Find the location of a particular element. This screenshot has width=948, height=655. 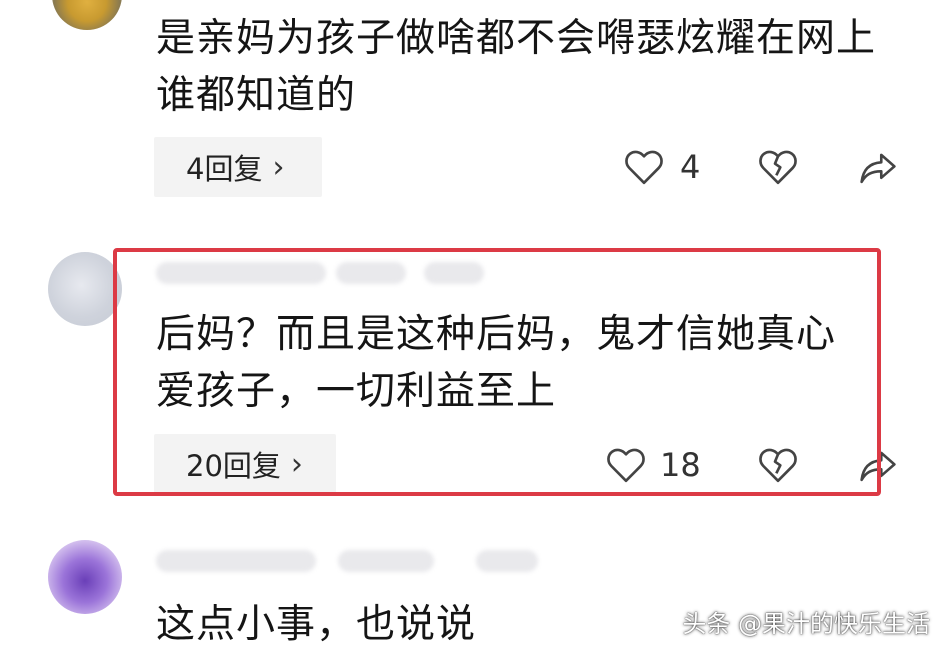

blurred-username is located at coordinates (236, 561).